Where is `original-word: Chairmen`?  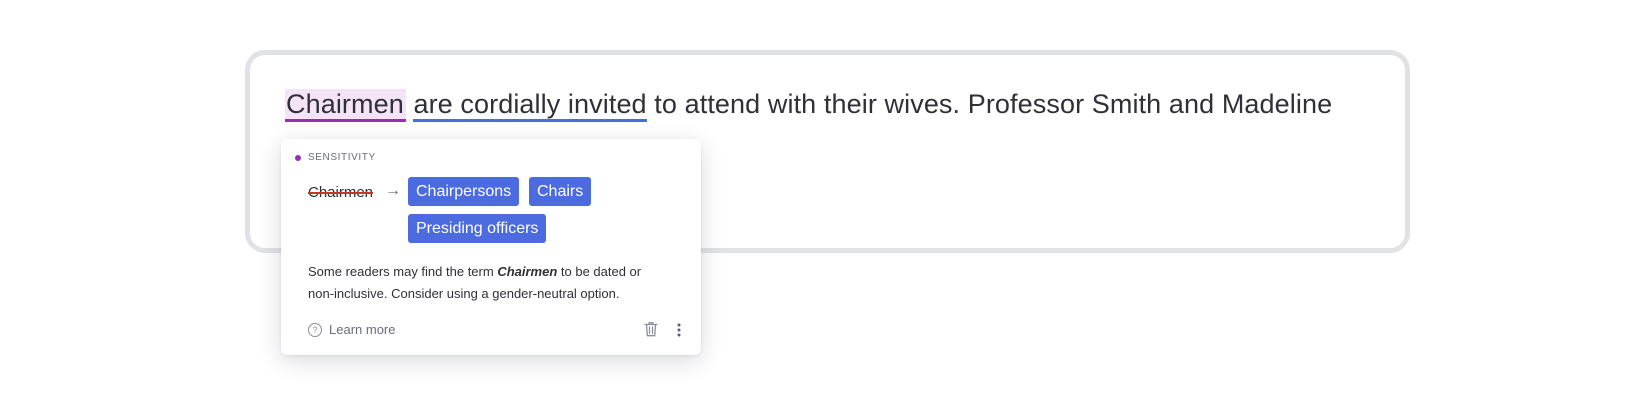
original-word: Chairmen is located at coordinates (341, 192).